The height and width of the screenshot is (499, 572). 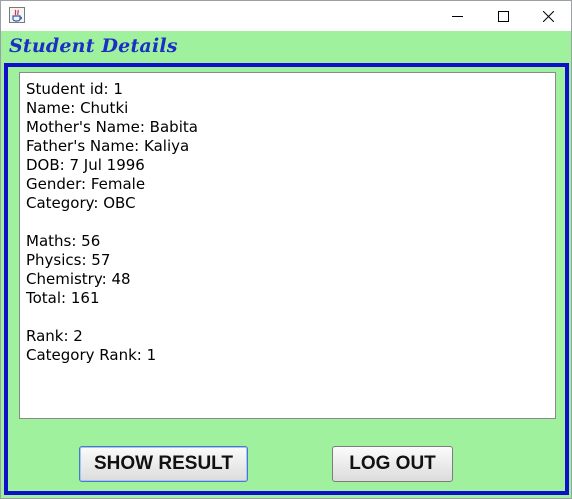 What do you see at coordinates (112, 127) in the screenshot?
I see `detail-line: Mother's Name: Babita` at bounding box center [112, 127].